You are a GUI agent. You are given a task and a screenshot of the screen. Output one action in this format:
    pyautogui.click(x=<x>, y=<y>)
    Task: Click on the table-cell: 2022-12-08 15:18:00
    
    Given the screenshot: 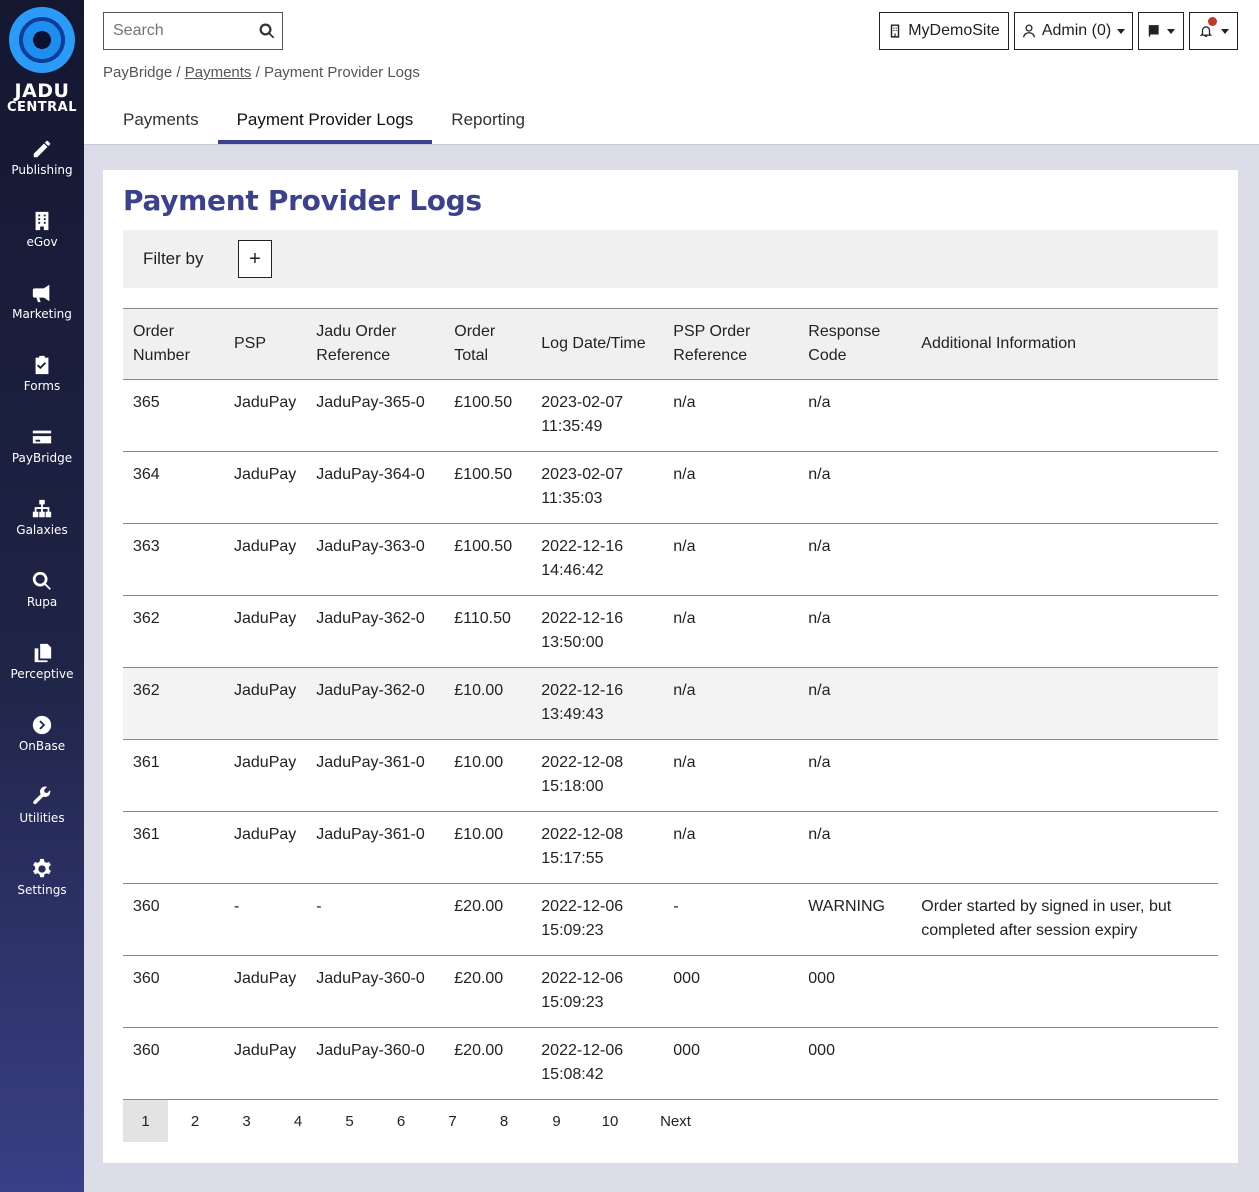 What is the action you would take?
    pyautogui.click(x=597, y=775)
    